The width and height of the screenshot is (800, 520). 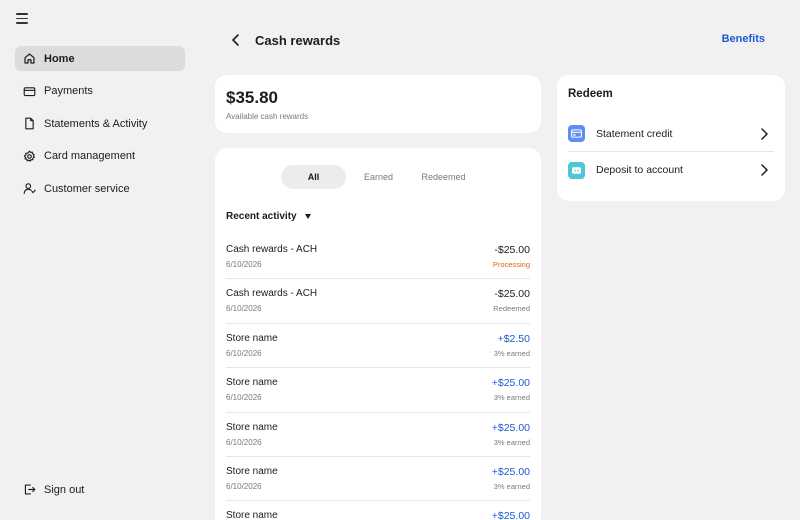 What do you see at coordinates (511, 309) in the screenshot?
I see `transaction-status: Redeemed` at bounding box center [511, 309].